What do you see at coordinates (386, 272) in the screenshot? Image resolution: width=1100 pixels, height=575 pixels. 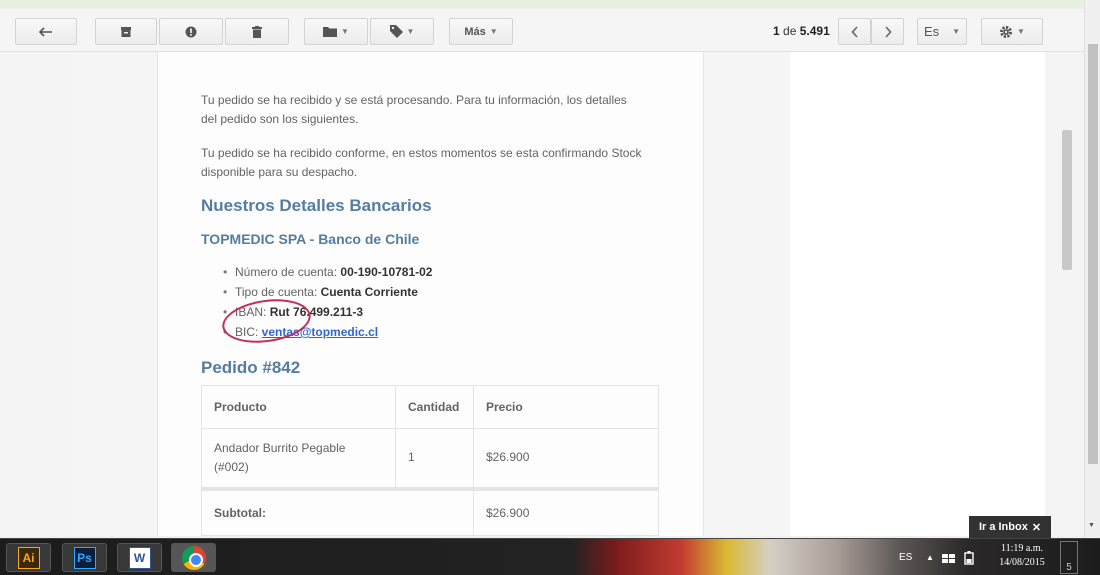 I see `account-number-value: 00-190-10781-02` at bounding box center [386, 272].